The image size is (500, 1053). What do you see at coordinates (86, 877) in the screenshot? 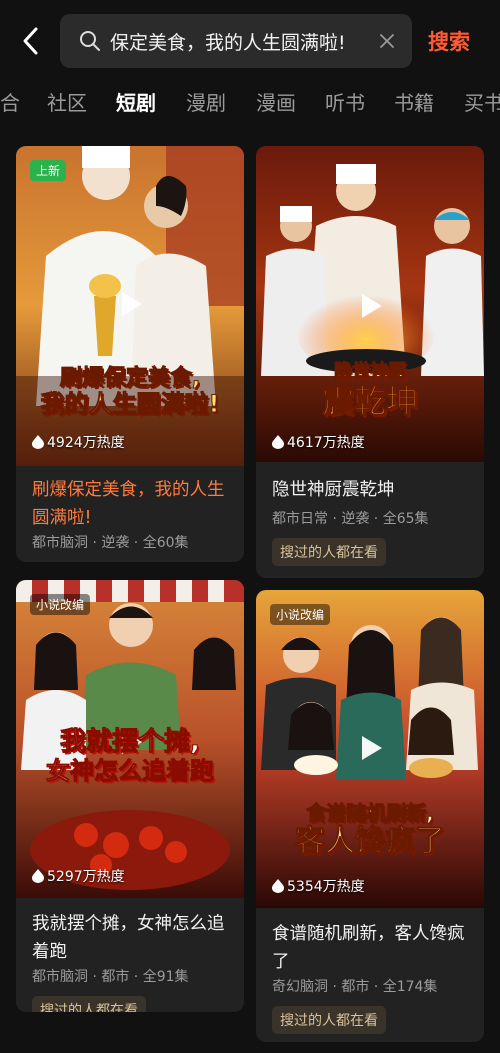
I see `heat-text: 5297万热度` at bounding box center [86, 877].